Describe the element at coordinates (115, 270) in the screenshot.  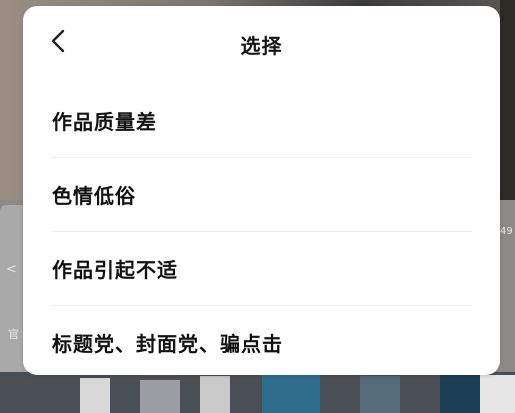
I see `option-label: 作品引起不适` at that location.